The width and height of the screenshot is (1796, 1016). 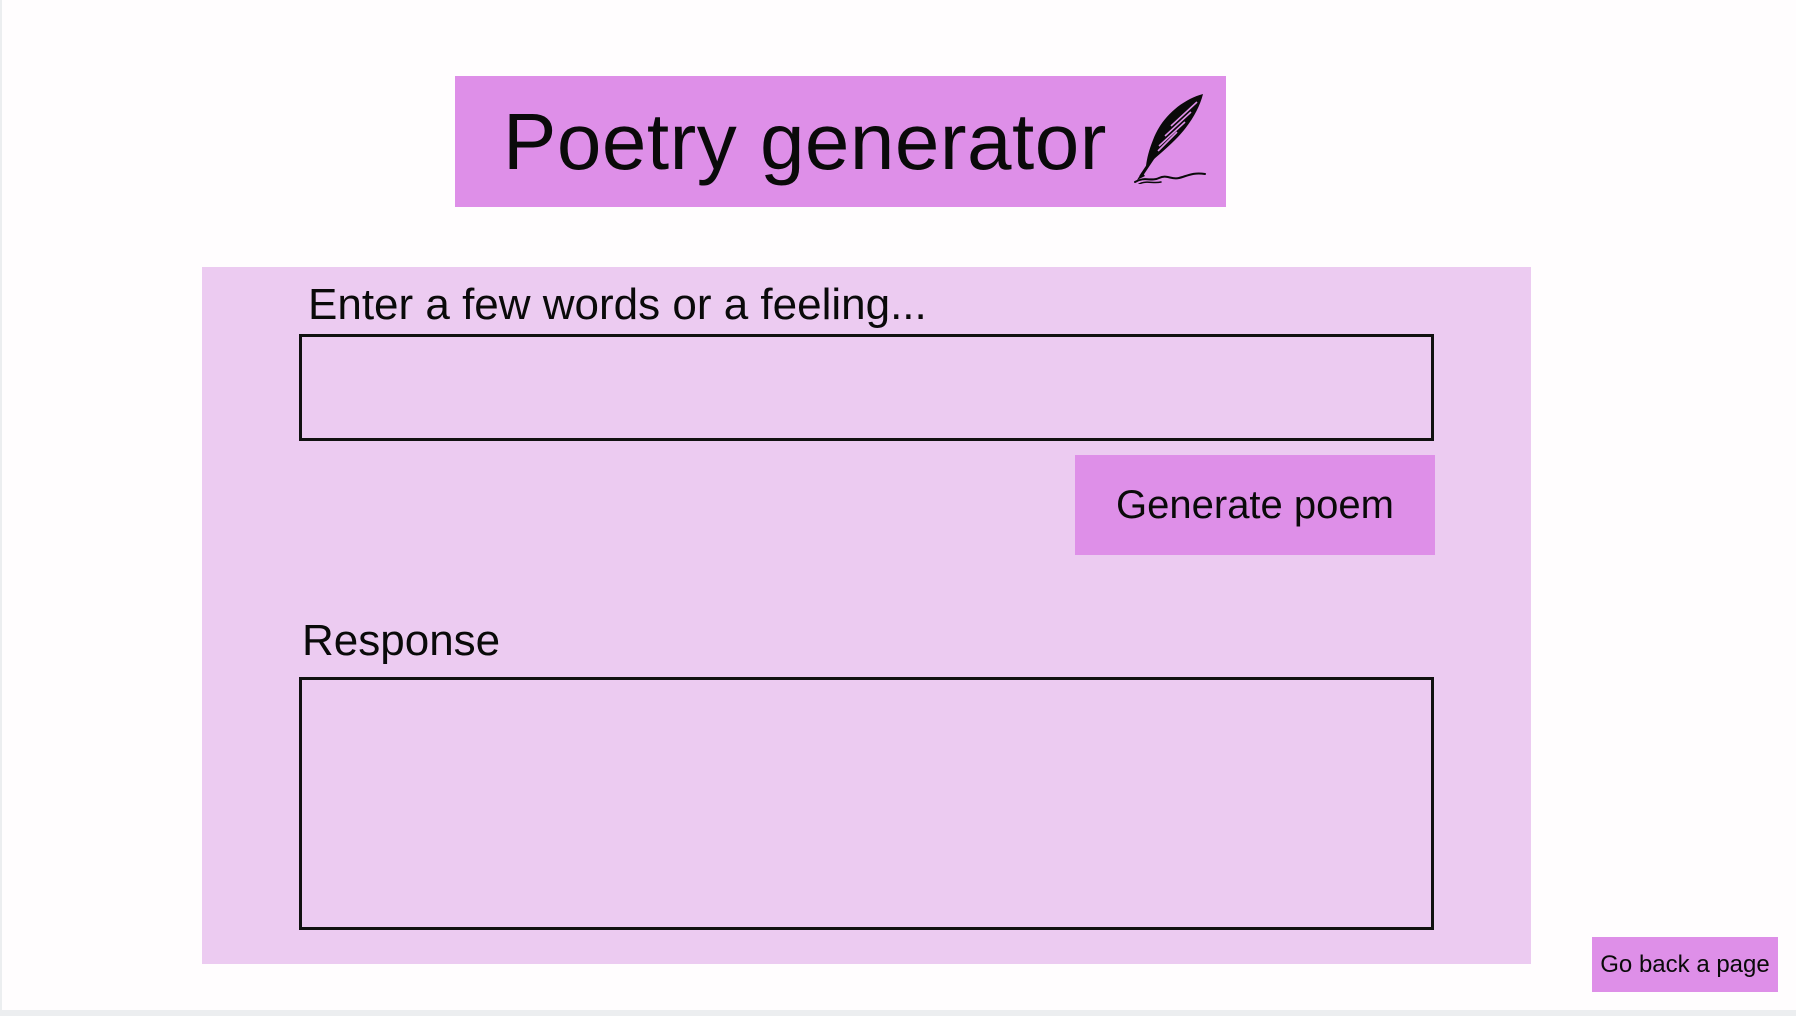 I want to click on response-label: Response, so click(x=401, y=640).